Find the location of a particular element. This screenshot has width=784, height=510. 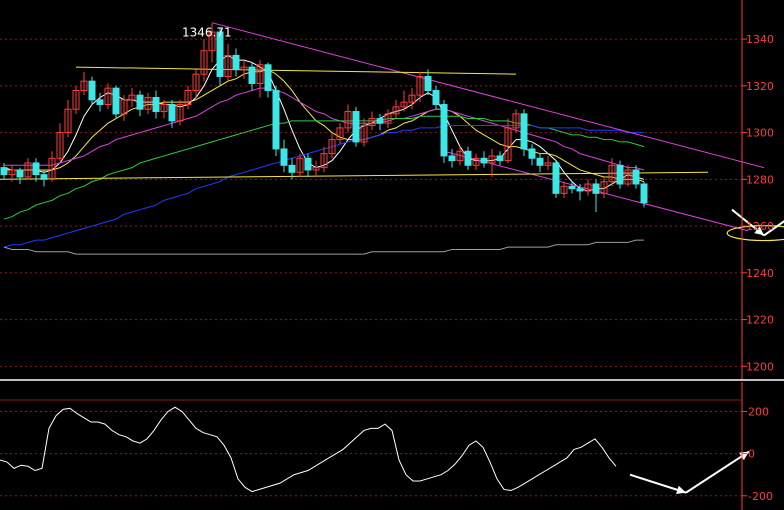

oscillator-tick-label: 0 is located at coordinates (751, 454).